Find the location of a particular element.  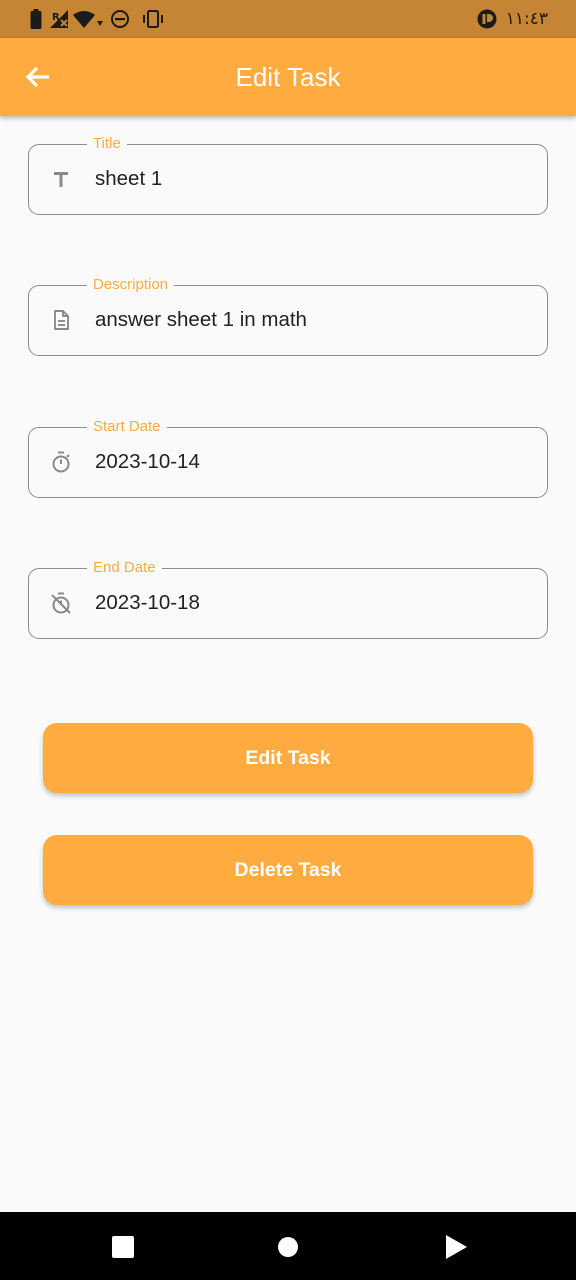

delete-task-button: Delete Task is located at coordinates (288, 870).